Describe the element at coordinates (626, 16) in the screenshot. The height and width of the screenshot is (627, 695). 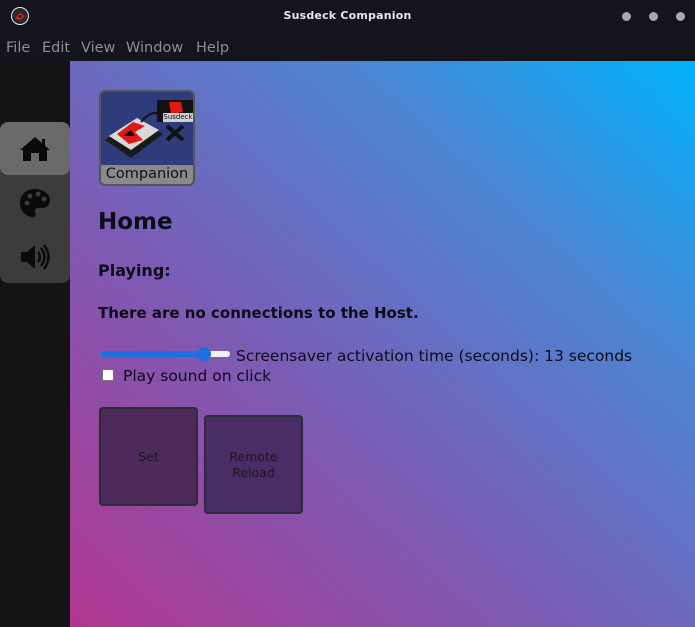
I see `minimize-button` at that location.